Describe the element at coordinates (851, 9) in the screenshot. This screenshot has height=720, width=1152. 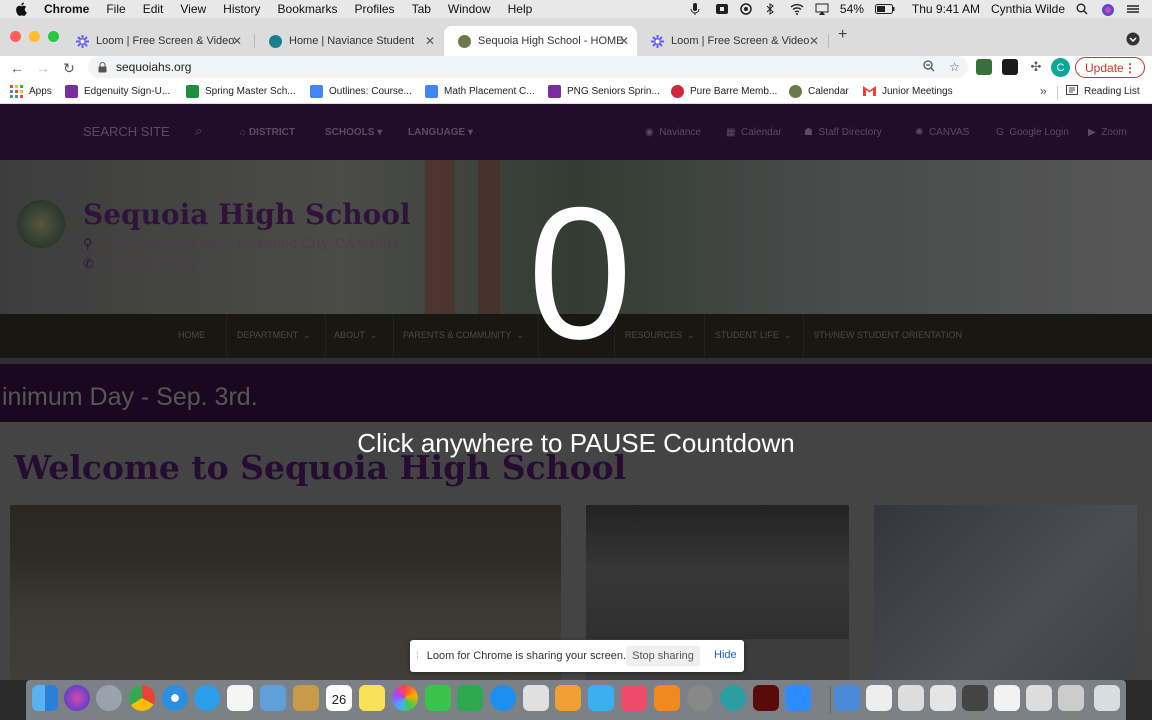
I see `battery-percent: 54%` at that location.